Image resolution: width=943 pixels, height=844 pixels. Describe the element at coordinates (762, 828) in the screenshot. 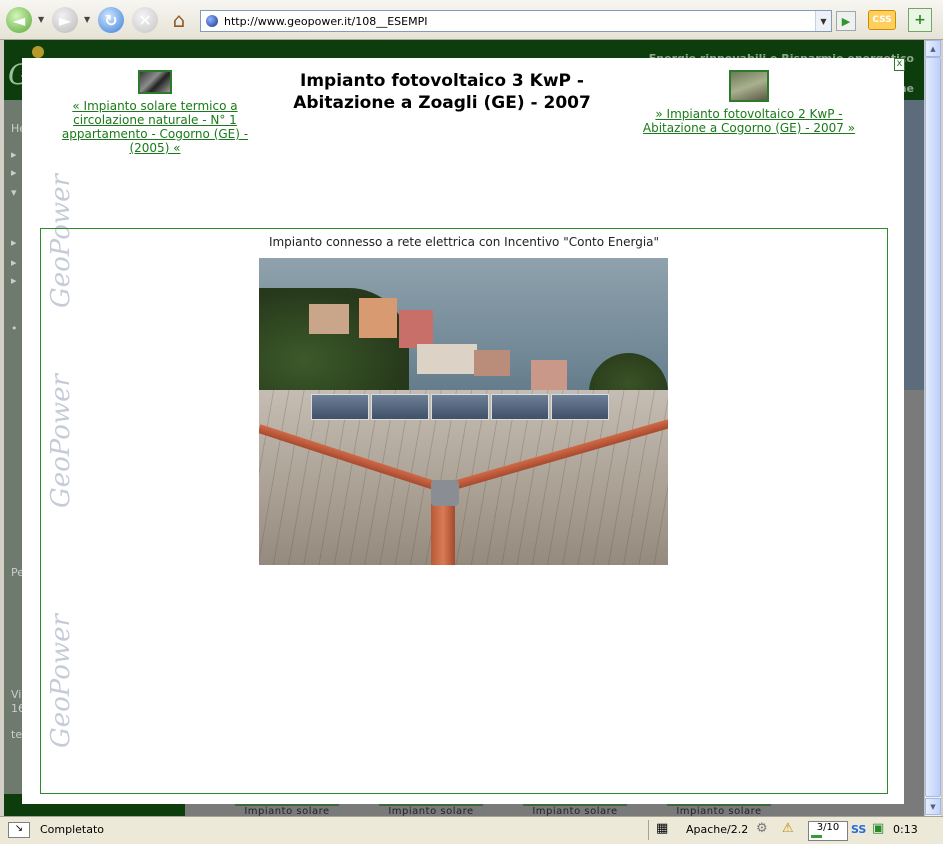

I see `gear-icon: ⚙` at that location.